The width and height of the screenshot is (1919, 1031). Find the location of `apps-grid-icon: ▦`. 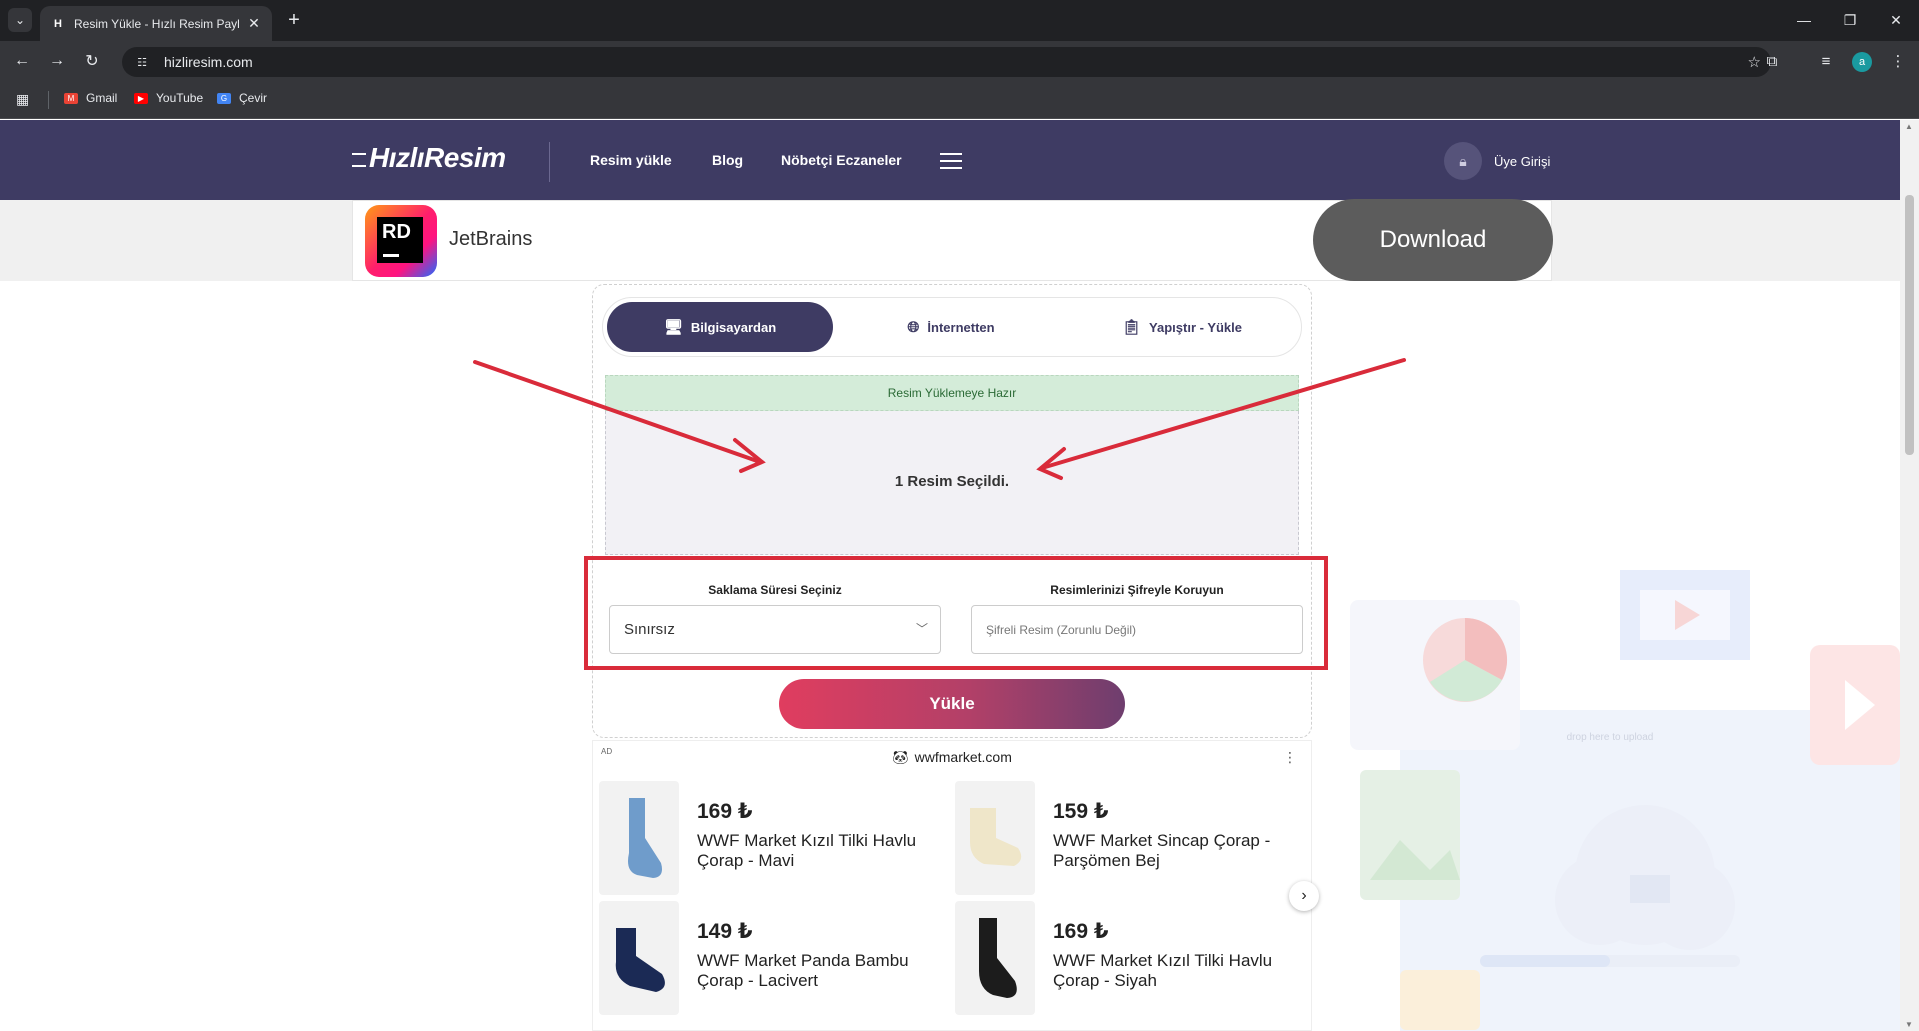

apps-grid-icon: ▦ is located at coordinates (22, 99).